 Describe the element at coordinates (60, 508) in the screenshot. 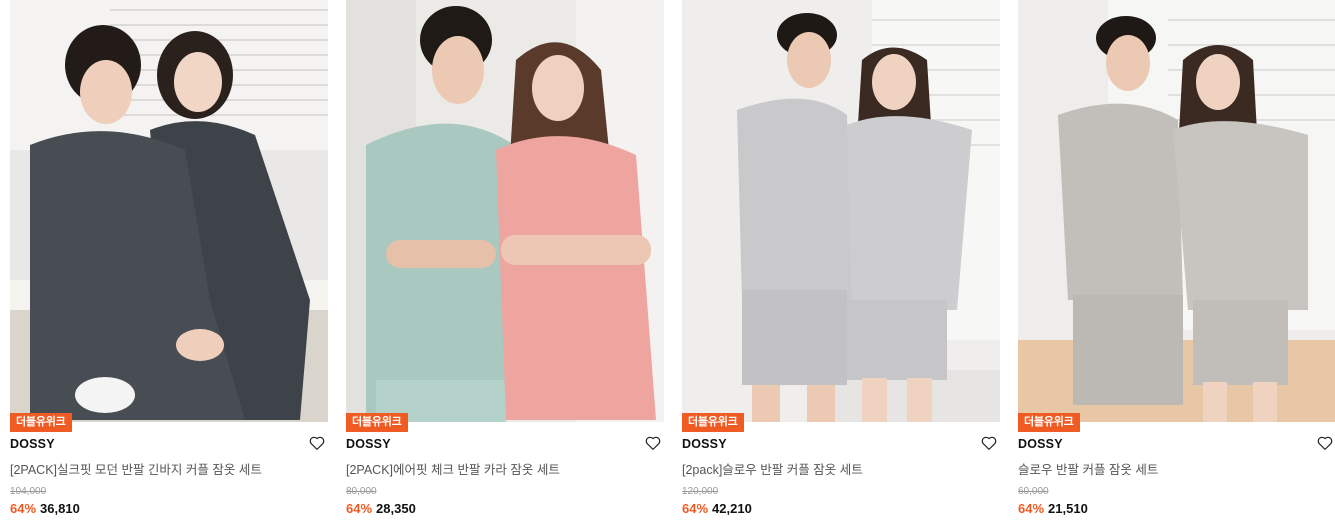

I see `sale-price: 36,810` at that location.